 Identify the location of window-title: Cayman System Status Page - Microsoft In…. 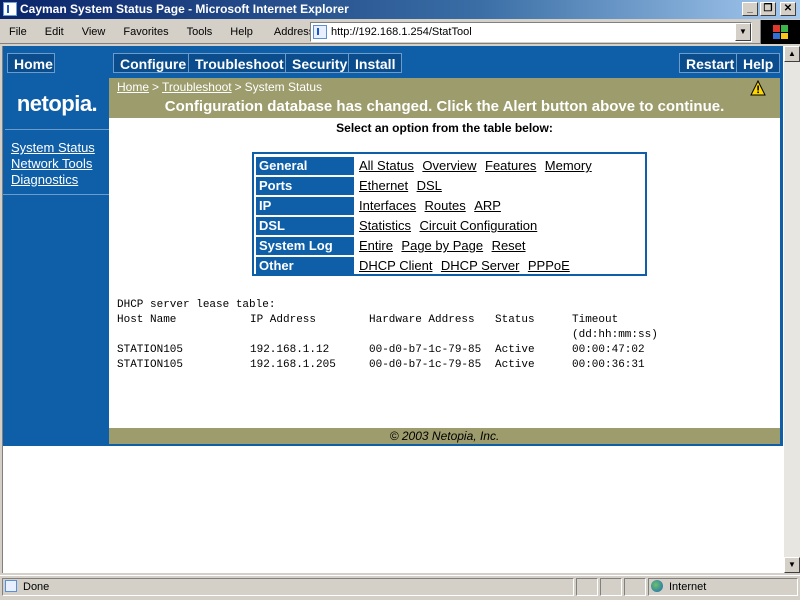
(184, 9).